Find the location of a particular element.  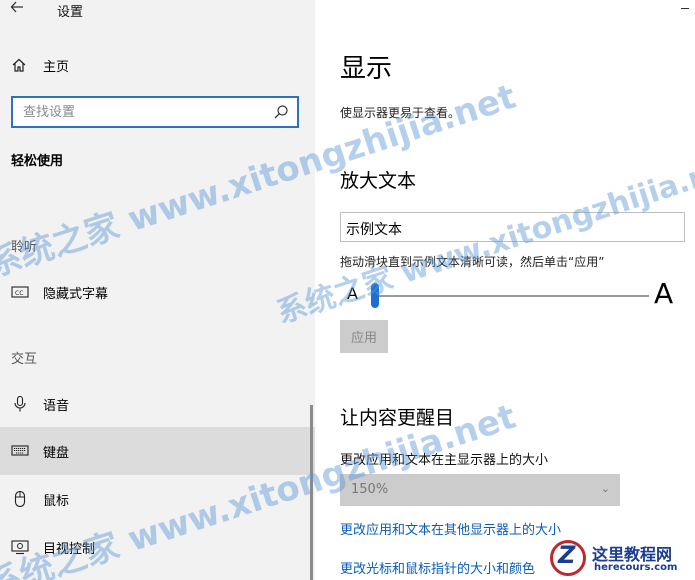

sidebar-item-speech: 语音 is located at coordinates (157, 404).